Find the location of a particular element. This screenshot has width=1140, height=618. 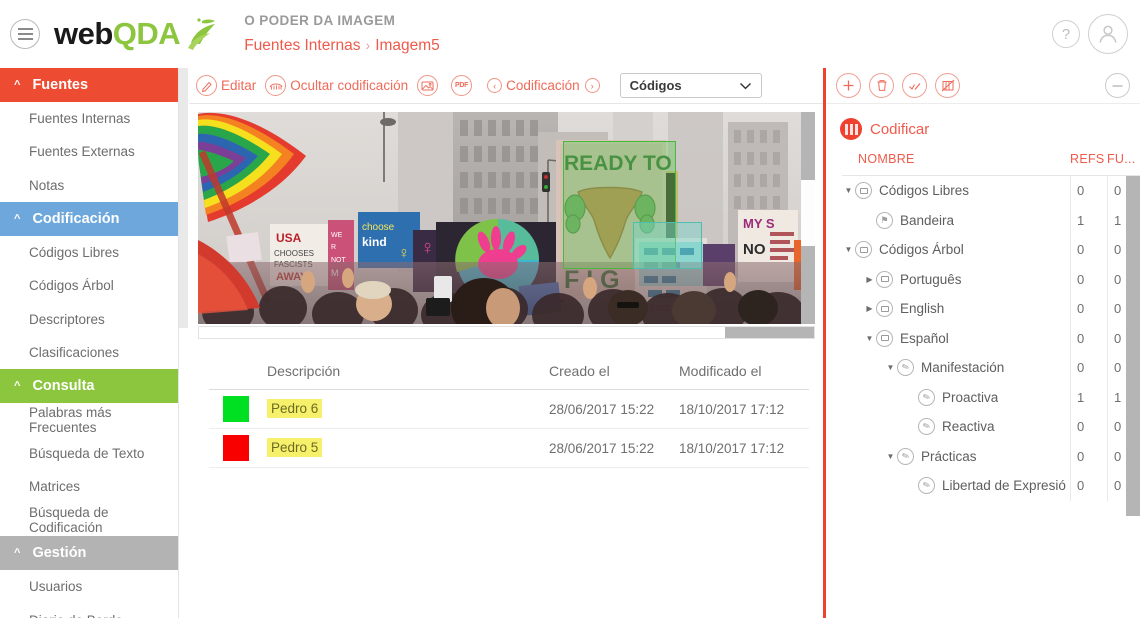

image-horizontal-scrollbar-thumb is located at coordinates (769, 332).